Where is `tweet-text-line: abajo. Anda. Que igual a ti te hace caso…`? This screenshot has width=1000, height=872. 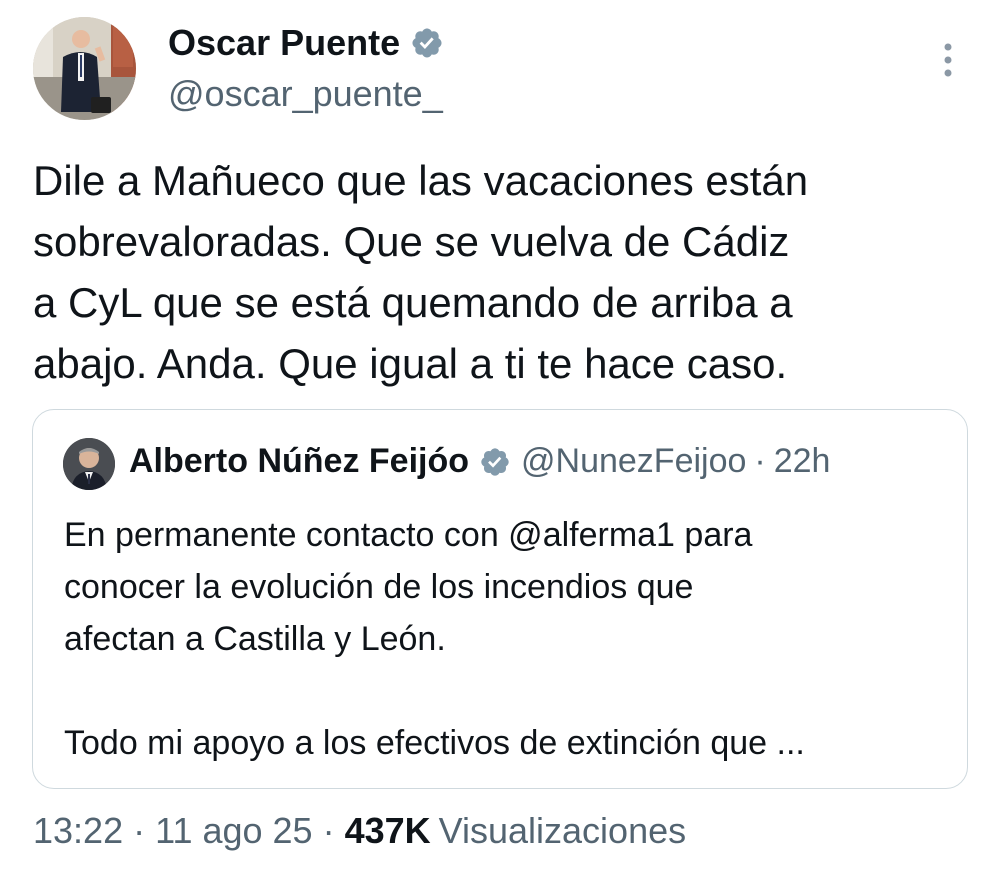
tweet-text-line: abajo. Anda. Que igual a ti te hace caso… is located at coordinates (410, 363).